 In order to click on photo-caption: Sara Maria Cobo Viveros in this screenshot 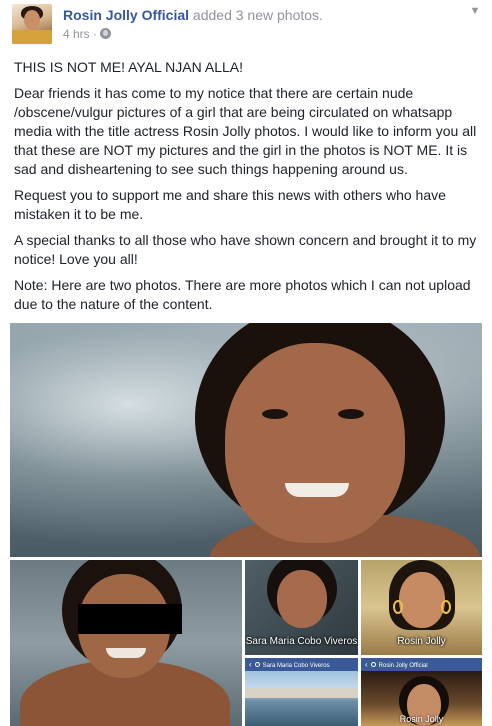, I will do `click(301, 641)`.